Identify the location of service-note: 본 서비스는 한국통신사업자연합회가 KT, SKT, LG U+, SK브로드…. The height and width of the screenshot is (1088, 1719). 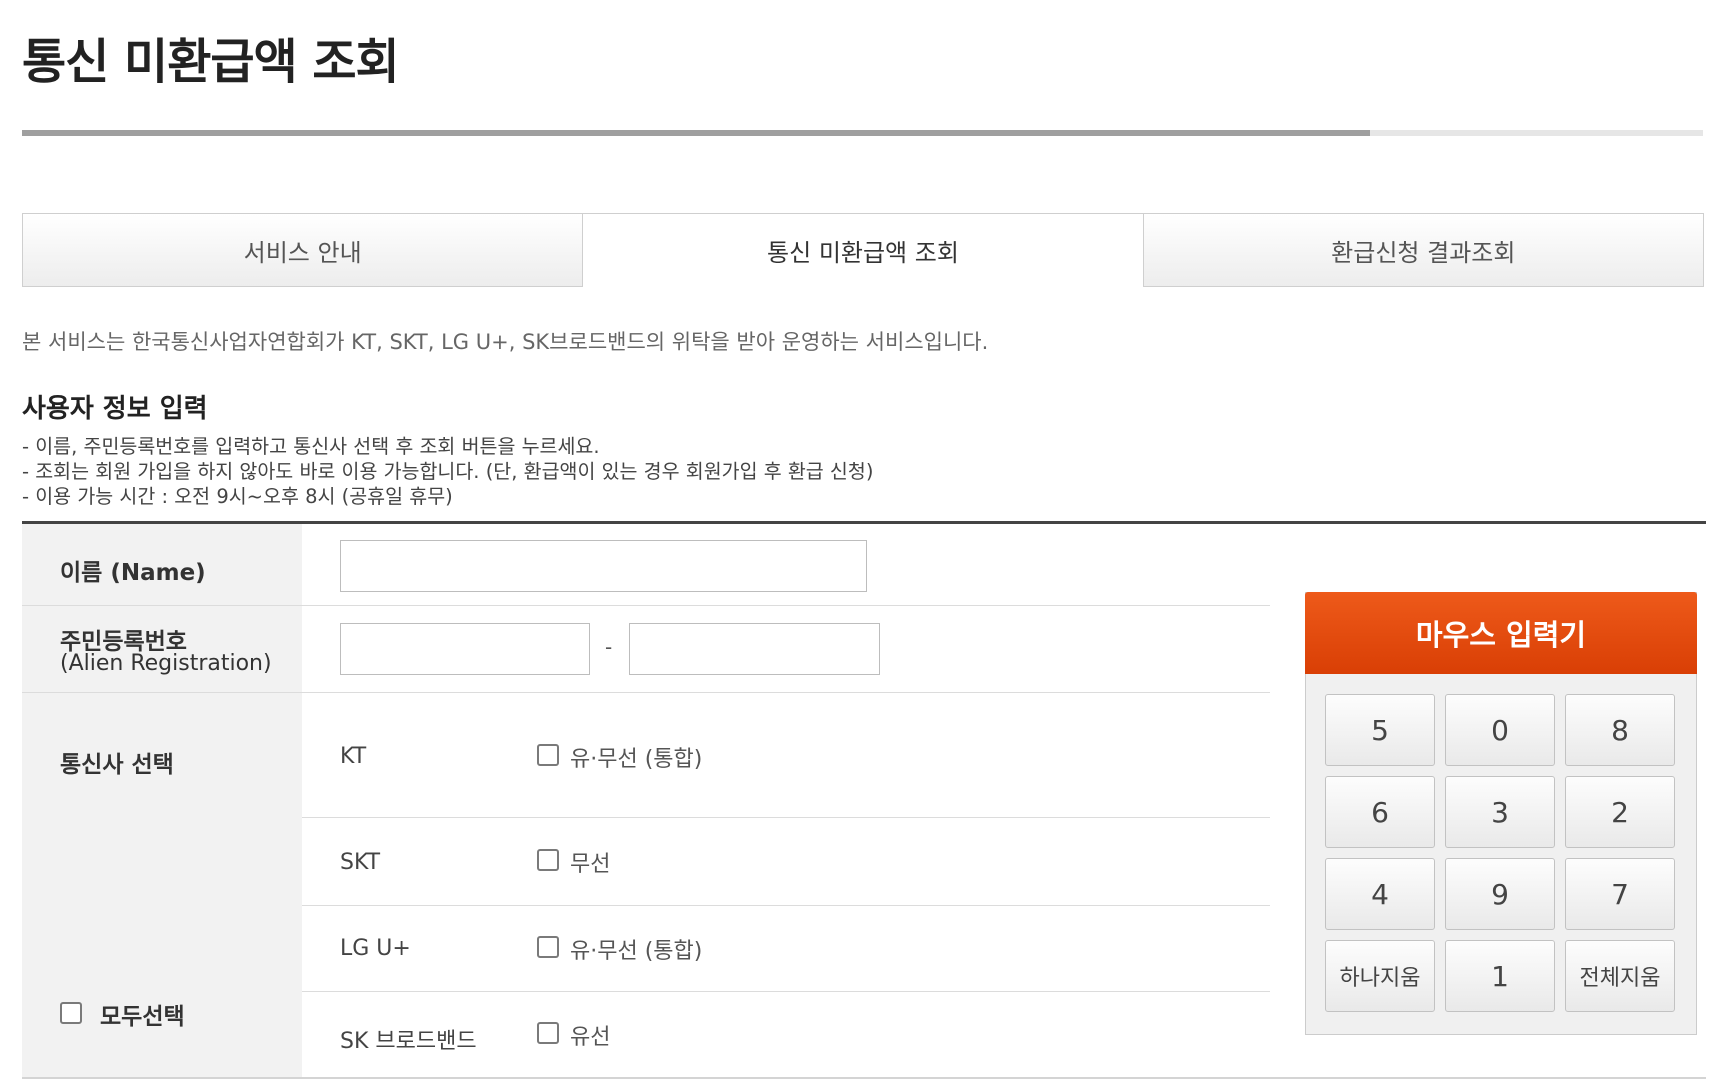
(505, 342).